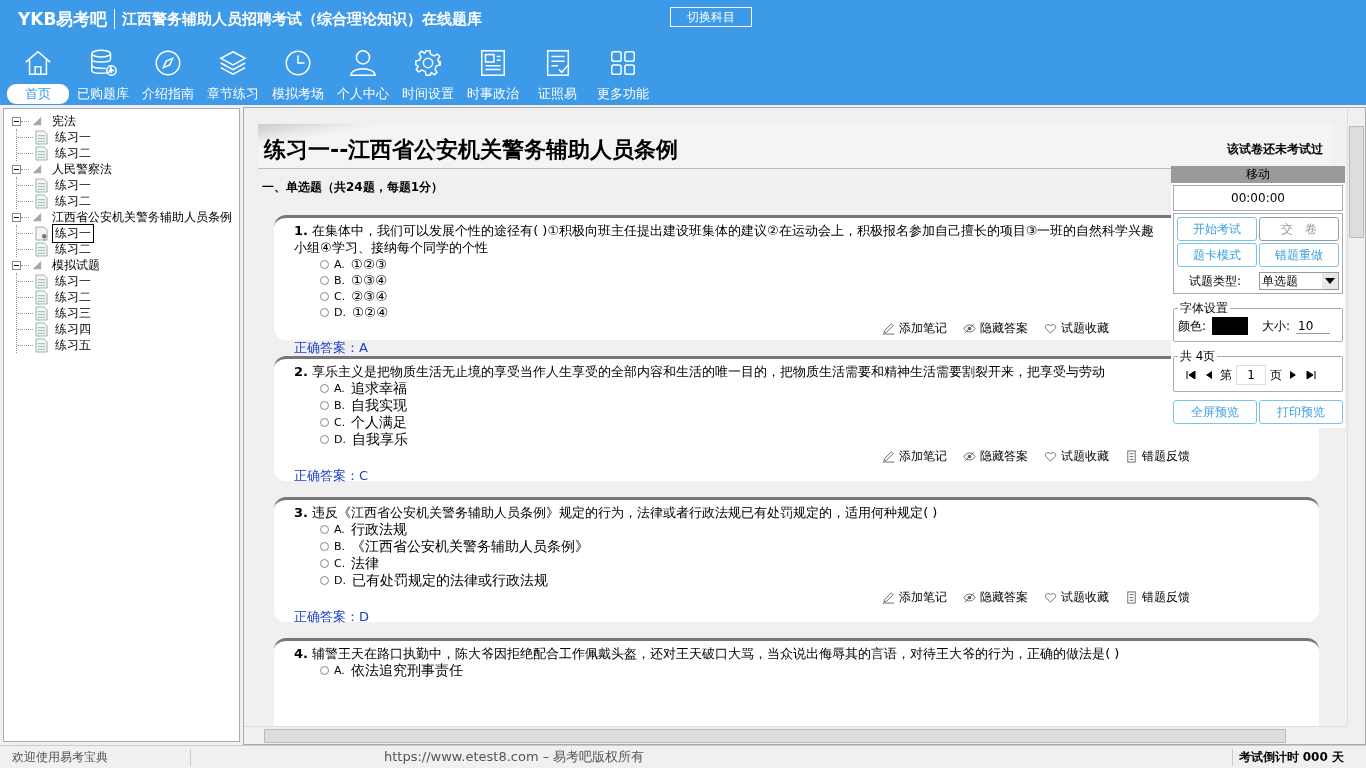  I want to click on home-icon, so click(37, 63).